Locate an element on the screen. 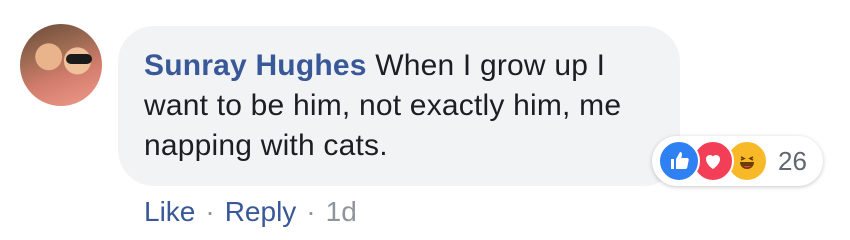 Image resolution: width=850 pixels, height=240 pixels. comment-actions: Like · Reply · 1d is located at coordinates (250, 212).